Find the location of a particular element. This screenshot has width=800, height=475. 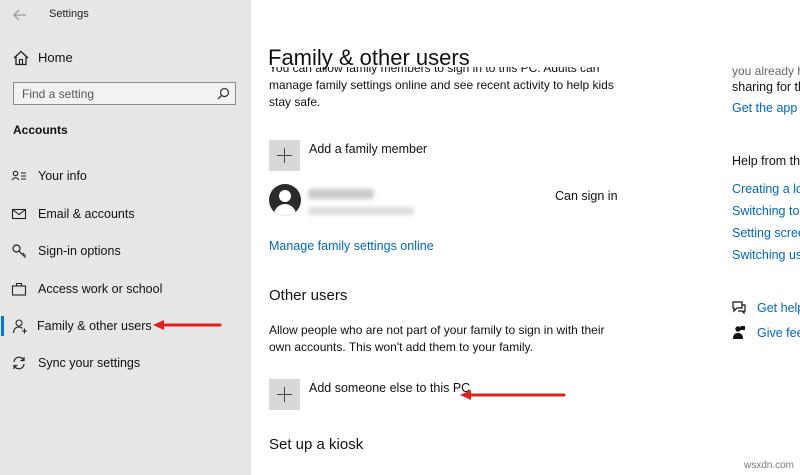

add-family-member-label: Add a family member is located at coordinates (368, 149).